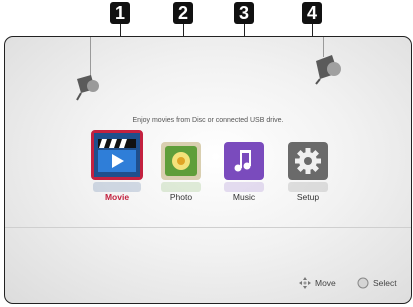 The image size is (413, 307). What do you see at coordinates (181, 197) in the screenshot?
I see `menu-label-photo: Photo` at bounding box center [181, 197].